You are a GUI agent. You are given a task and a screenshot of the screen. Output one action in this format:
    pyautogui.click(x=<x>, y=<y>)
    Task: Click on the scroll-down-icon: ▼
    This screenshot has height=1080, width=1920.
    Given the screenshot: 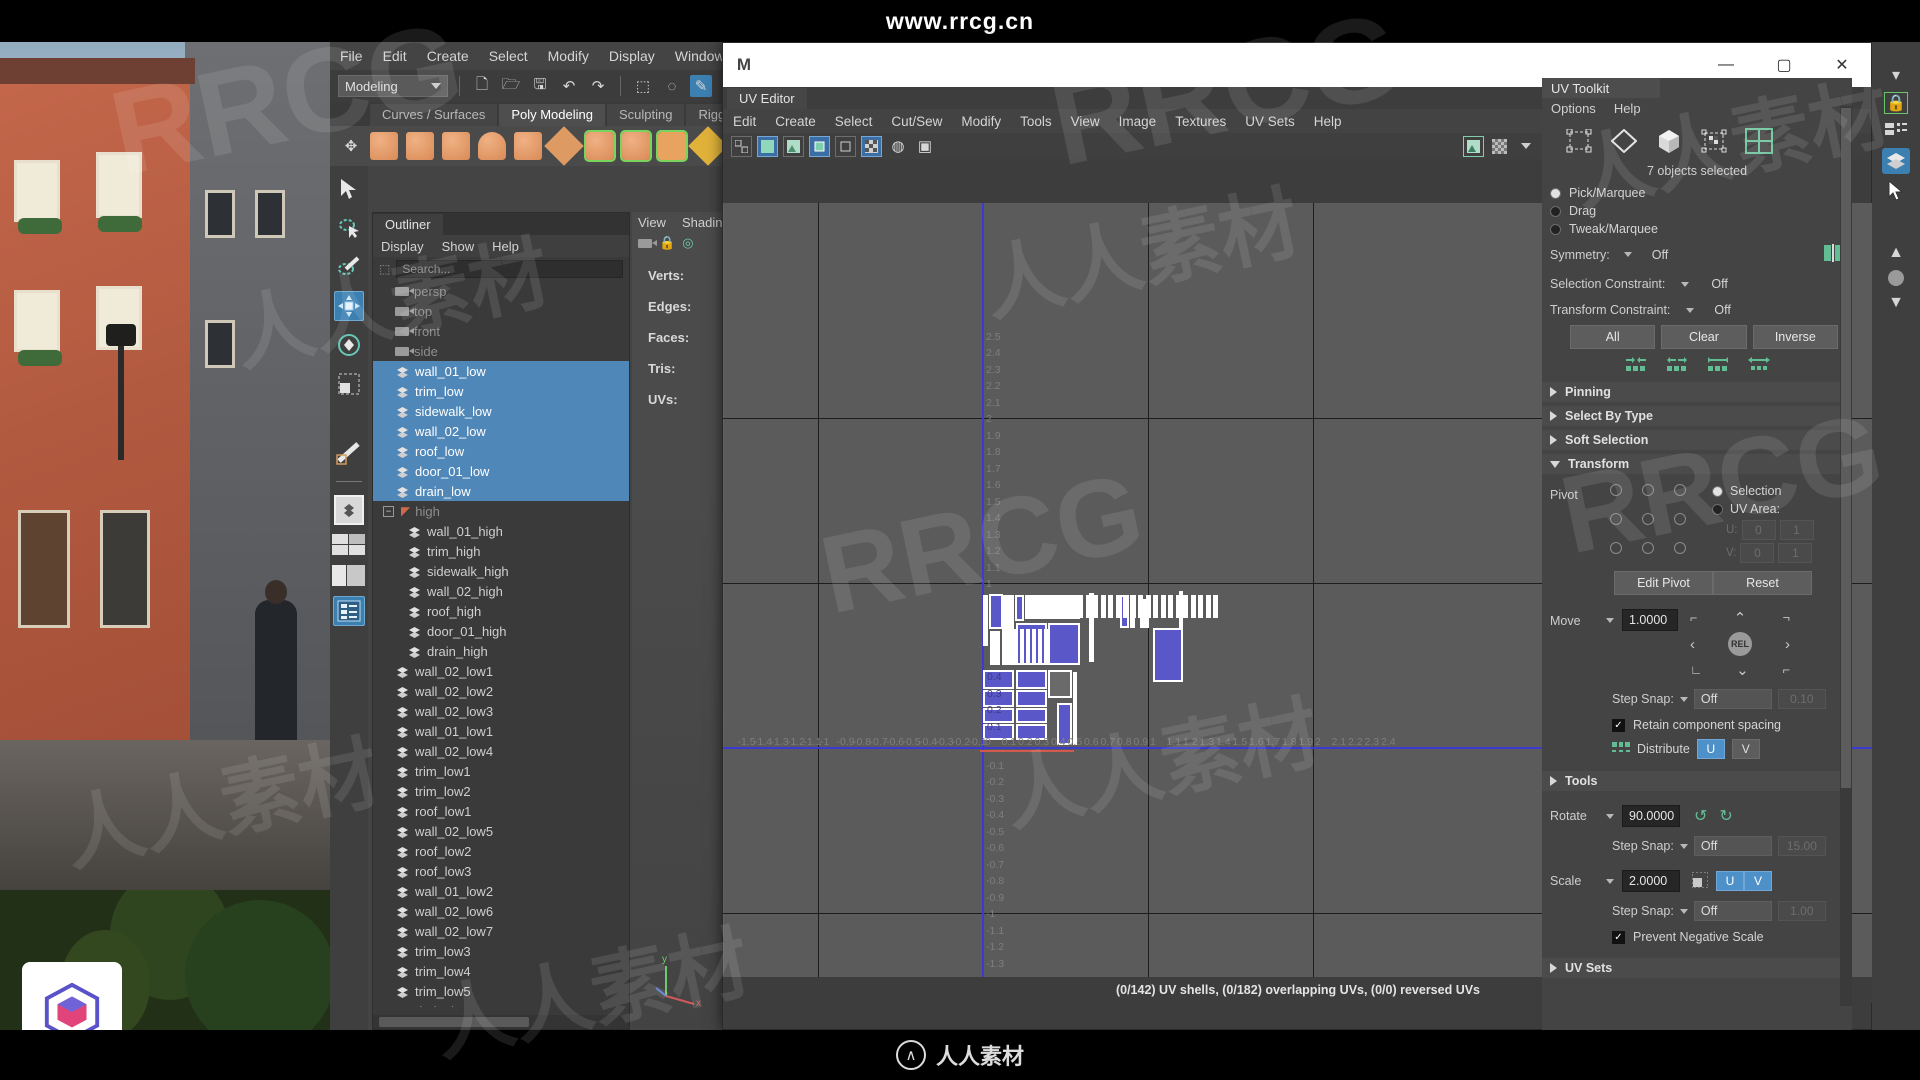 What is the action you would take?
    pyautogui.click(x=1896, y=303)
    